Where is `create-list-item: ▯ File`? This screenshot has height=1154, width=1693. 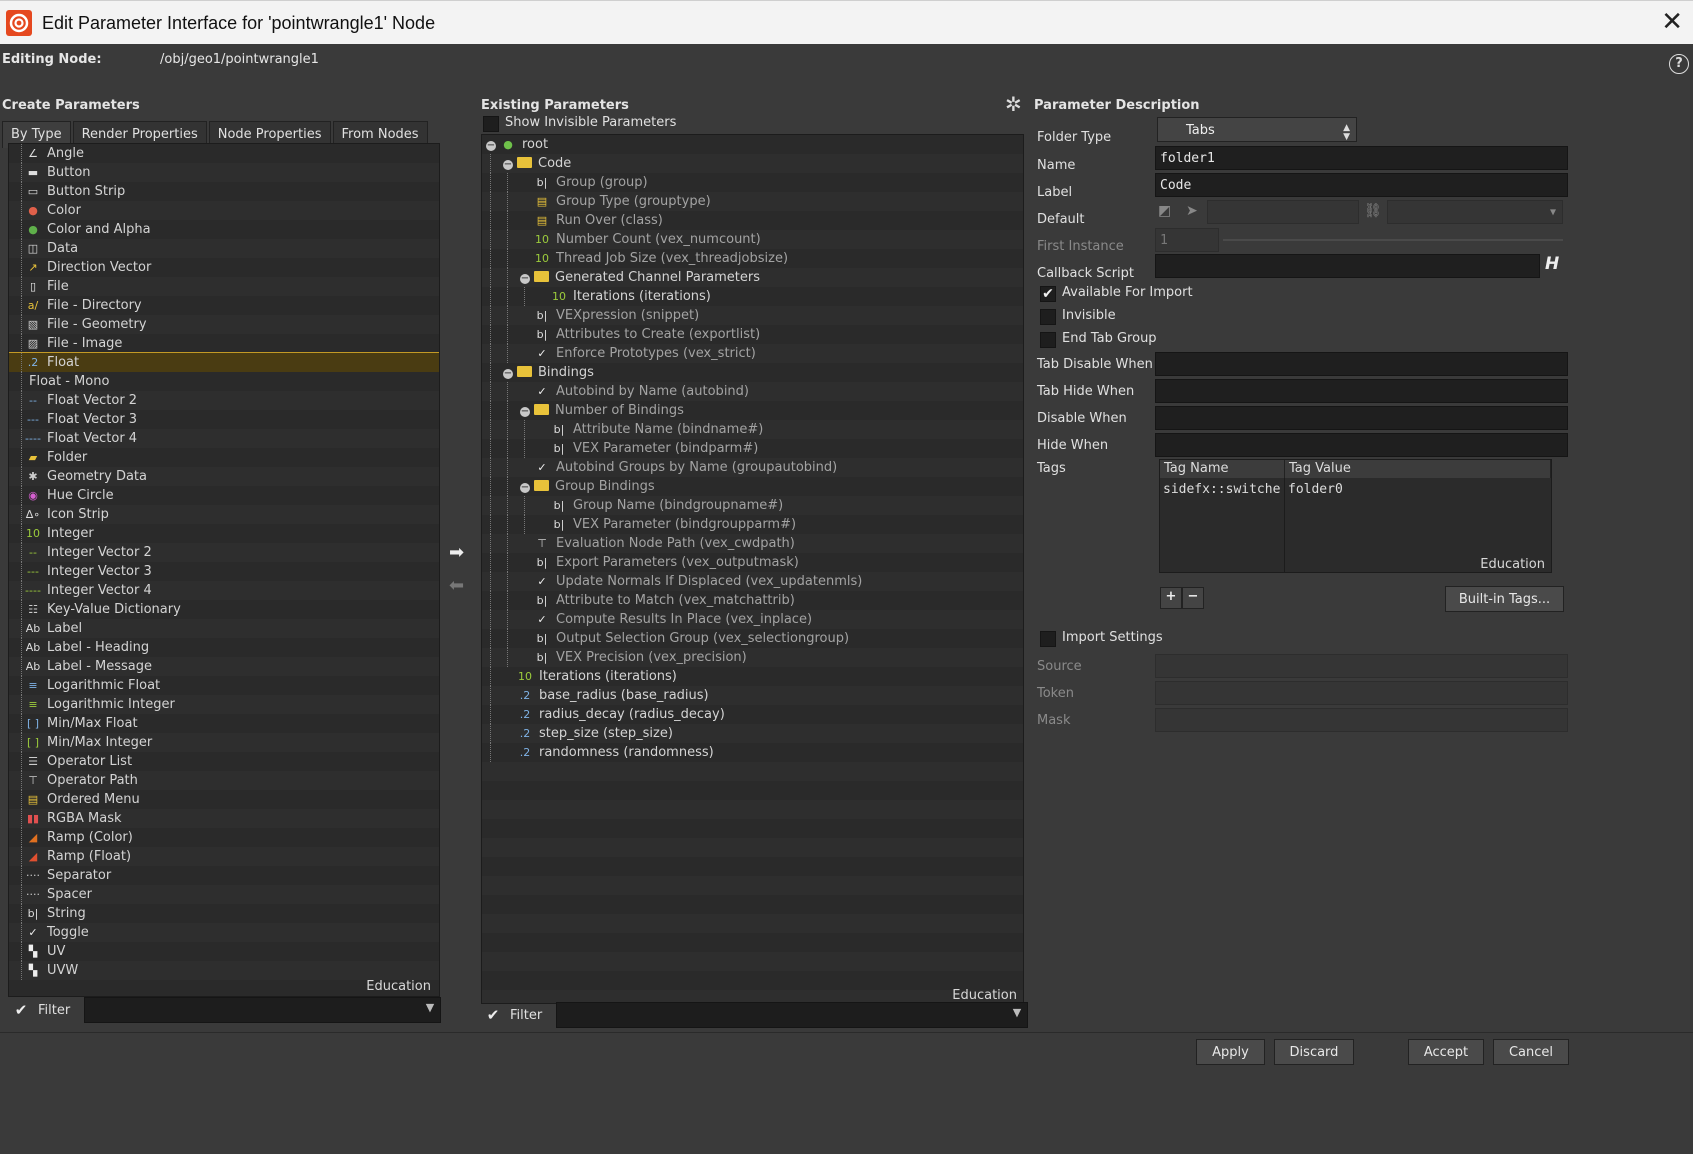 create-list-item: ▯ File is located at coordinates (224, 286).